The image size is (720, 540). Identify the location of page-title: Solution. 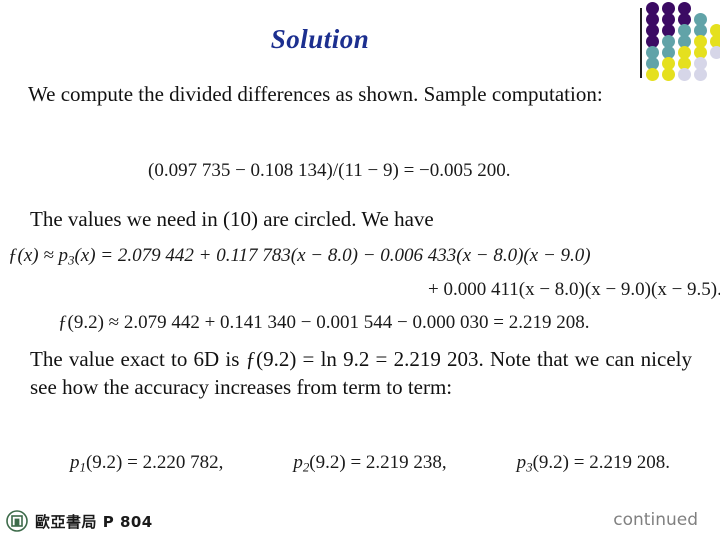
(320, 39).